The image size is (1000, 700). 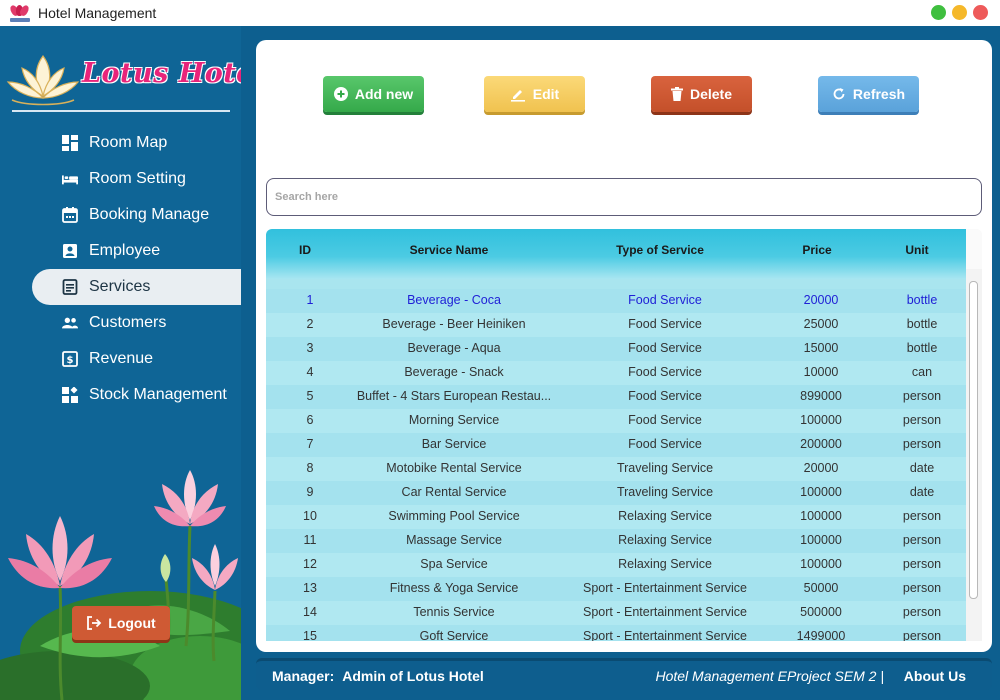 I want to click on table-cell: 3, so click(x=310, y=348).